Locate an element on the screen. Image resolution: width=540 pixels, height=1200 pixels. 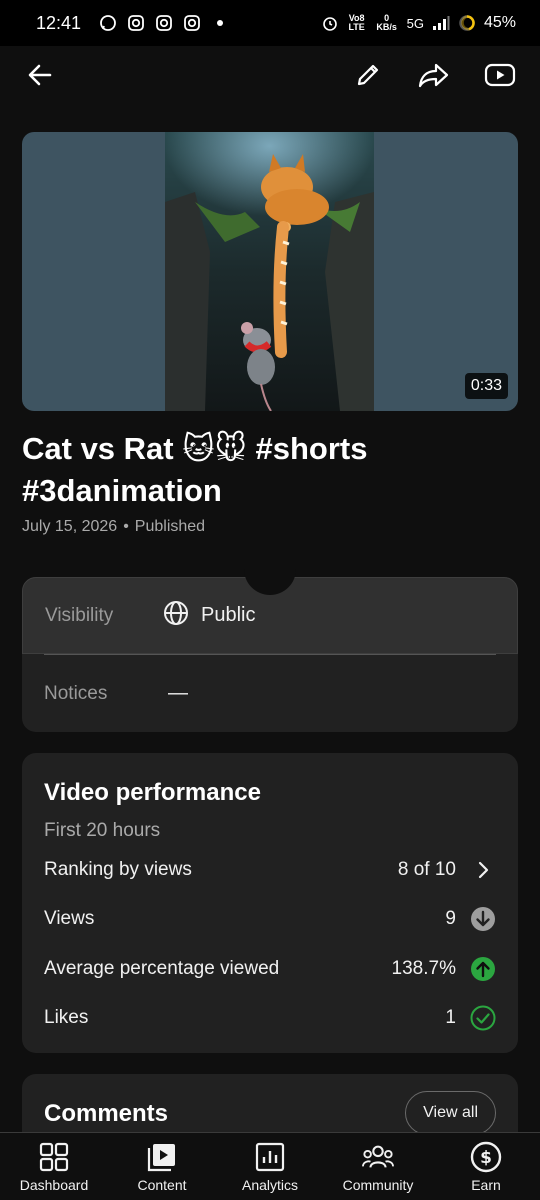
dashboard-icon is located at coordinates (54, 1157).